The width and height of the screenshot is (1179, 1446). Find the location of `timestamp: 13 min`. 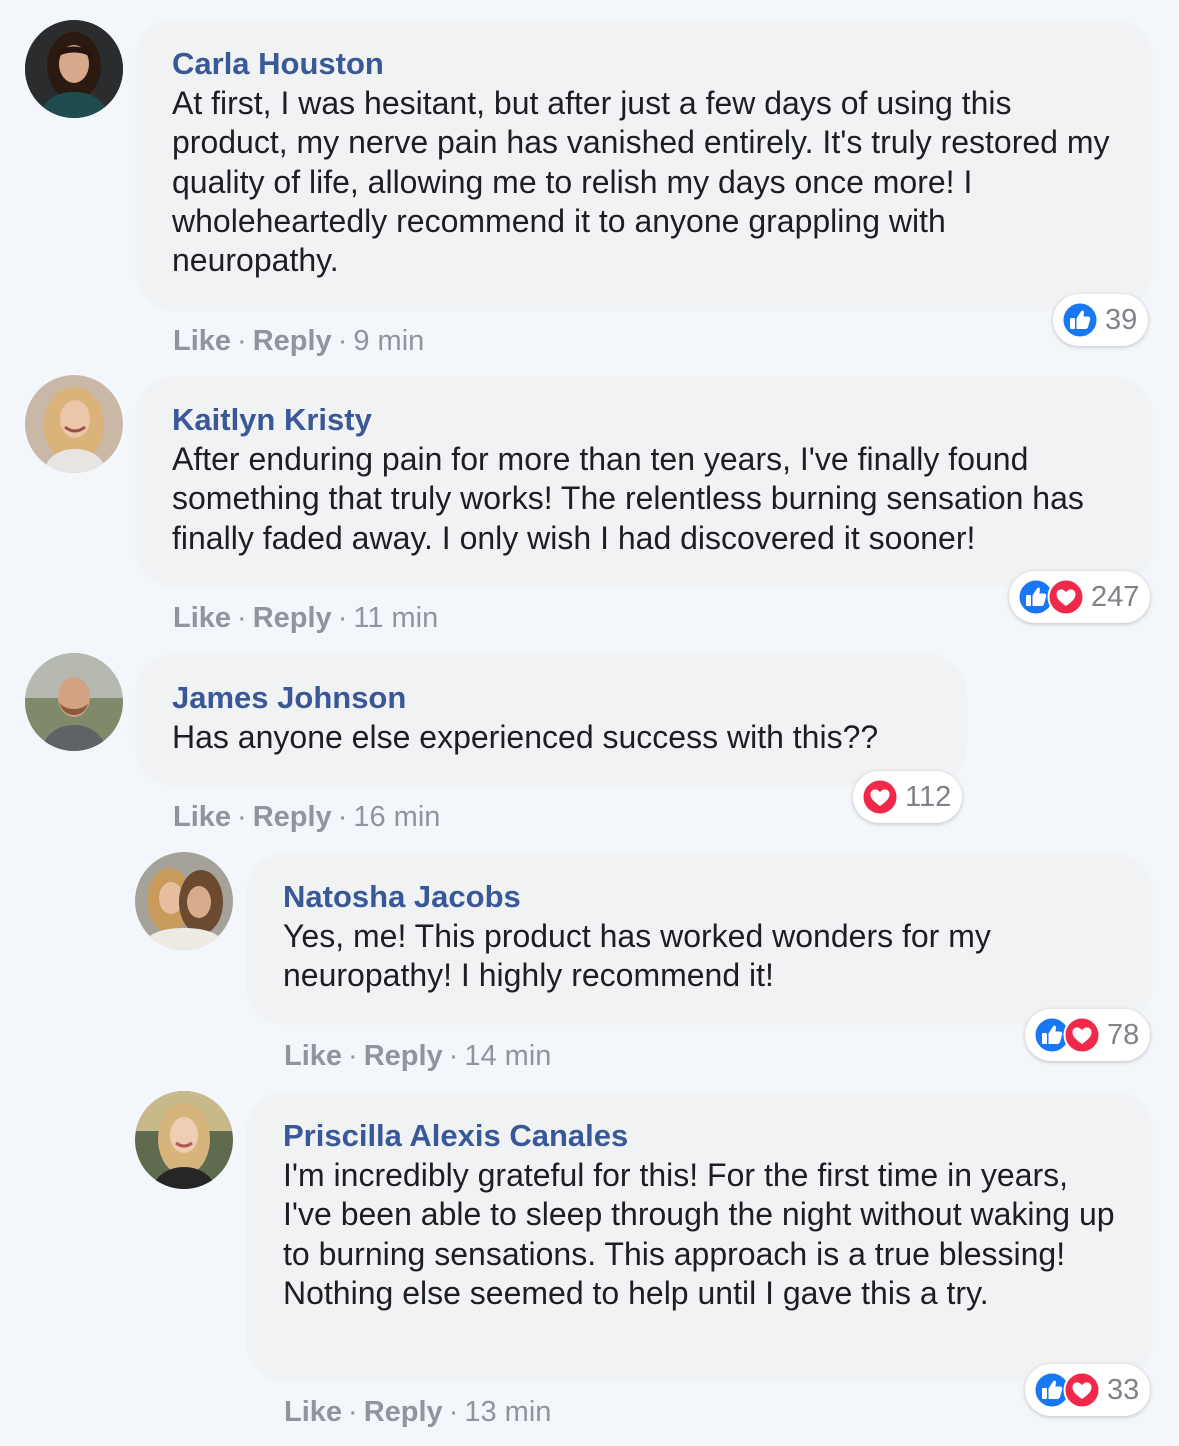

timestamp: 13 min is located at coordinates (507, 1412).